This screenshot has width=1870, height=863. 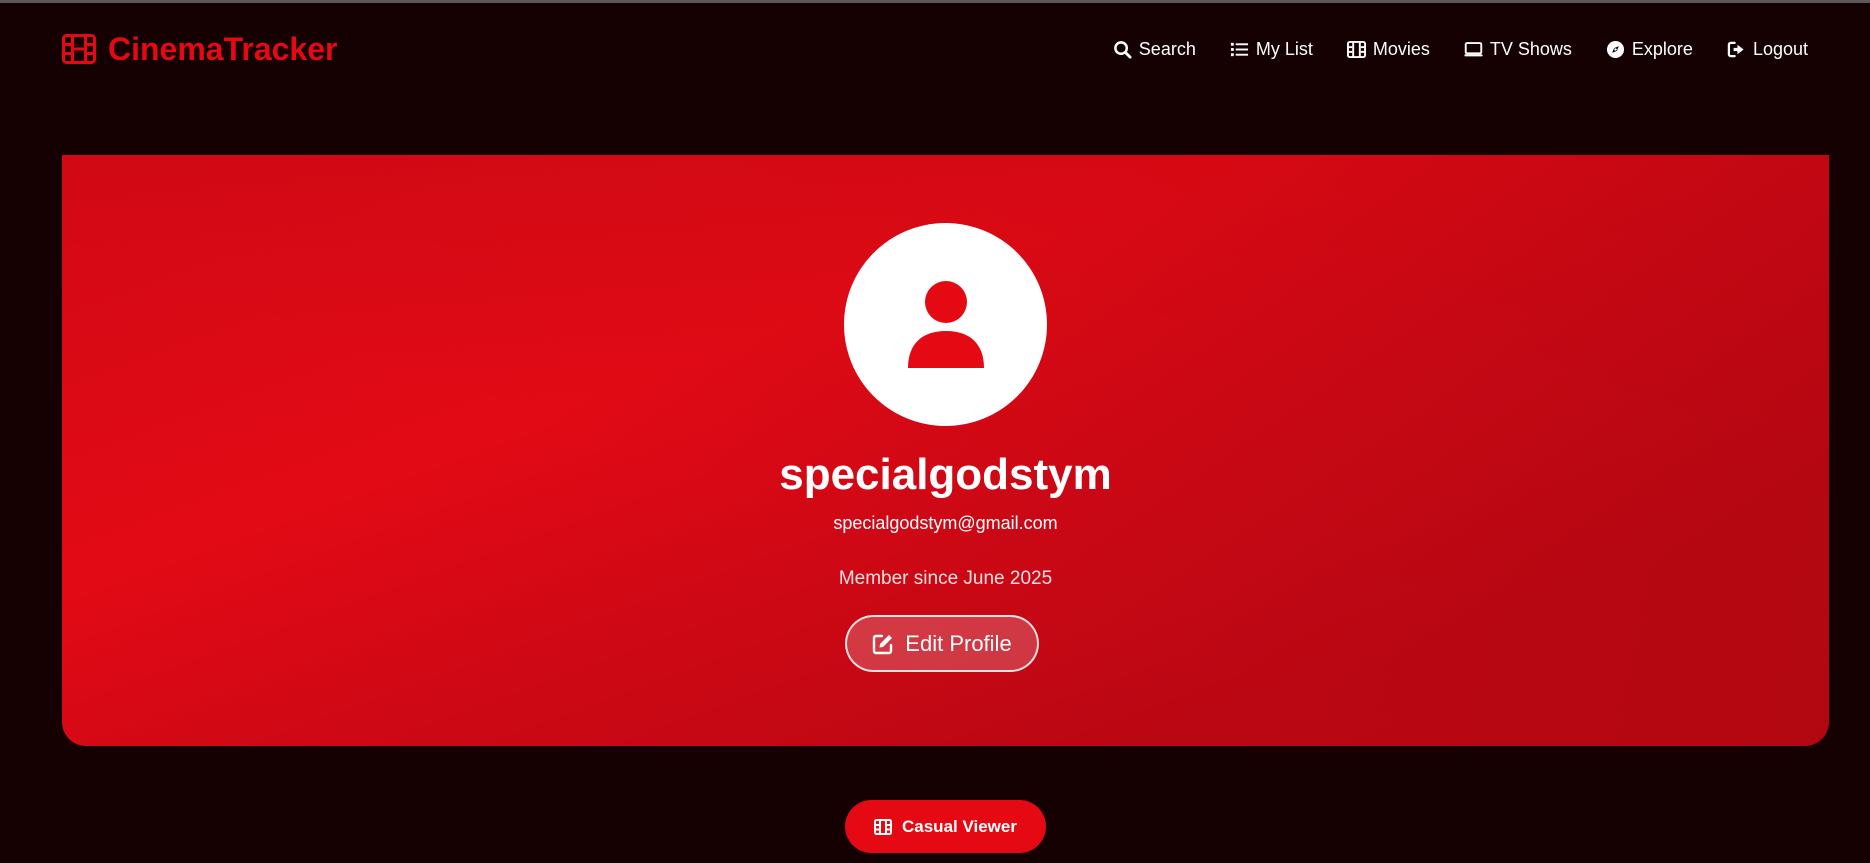 I want to click on tv-icon, so click(x=1473, y=49).